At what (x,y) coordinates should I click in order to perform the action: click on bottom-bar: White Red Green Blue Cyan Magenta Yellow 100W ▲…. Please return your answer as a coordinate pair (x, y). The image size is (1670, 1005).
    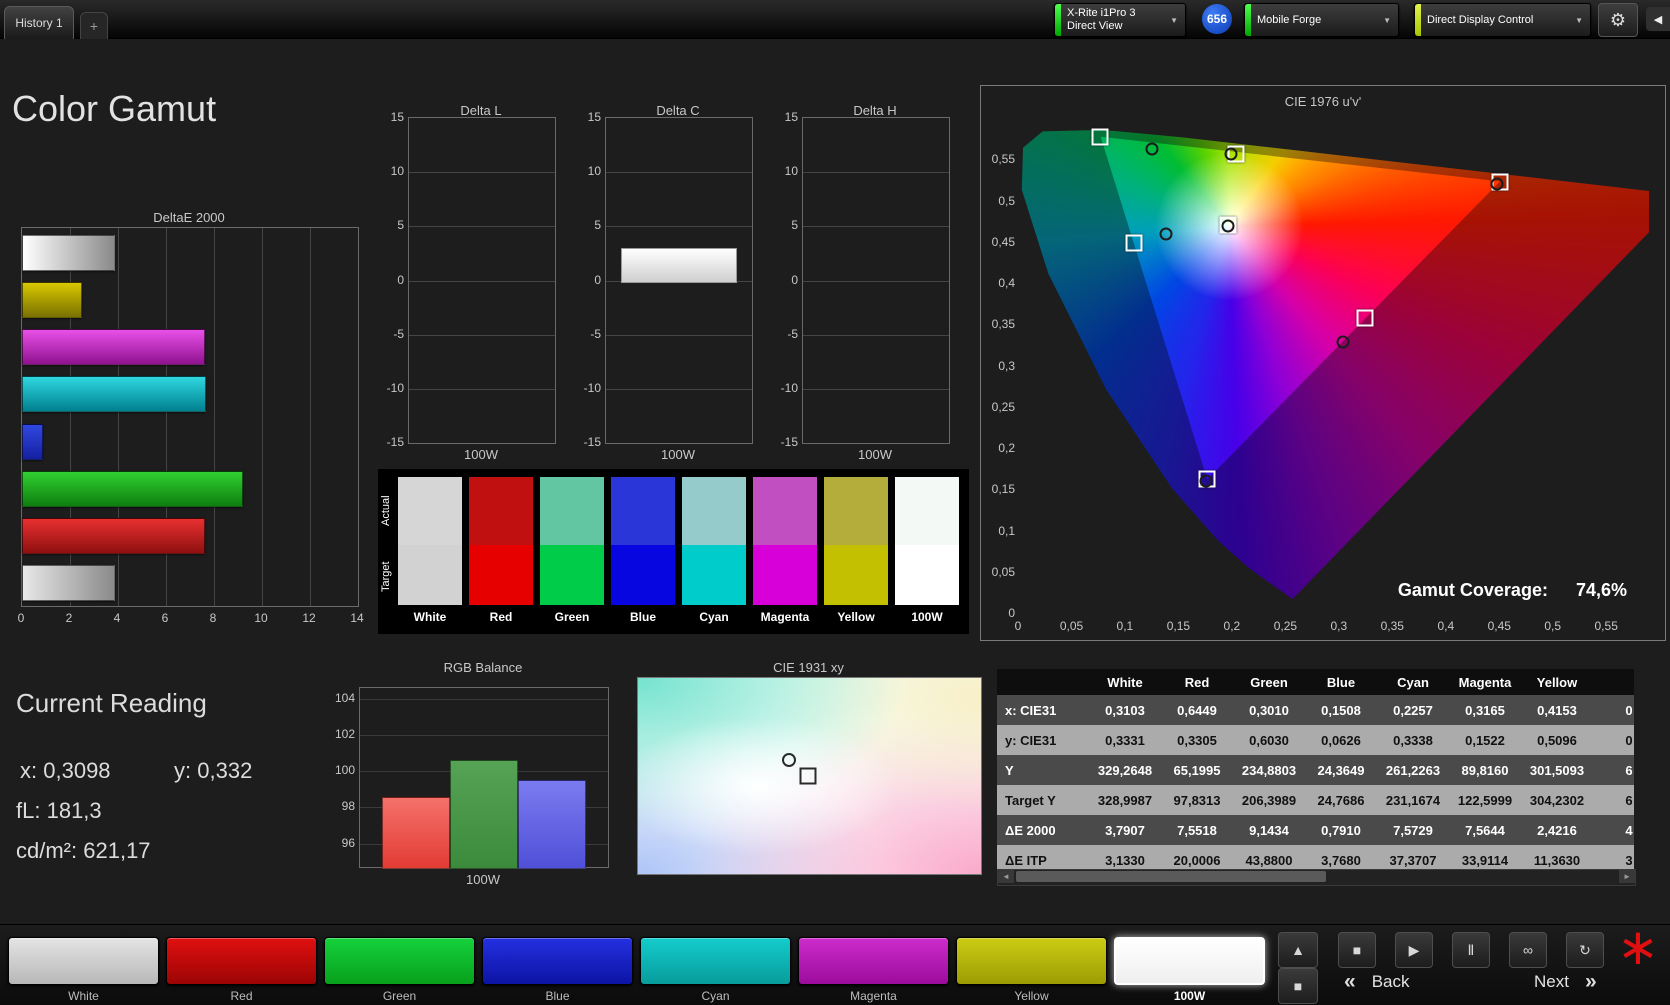
    Looking at the image, I should click on (835, 963).